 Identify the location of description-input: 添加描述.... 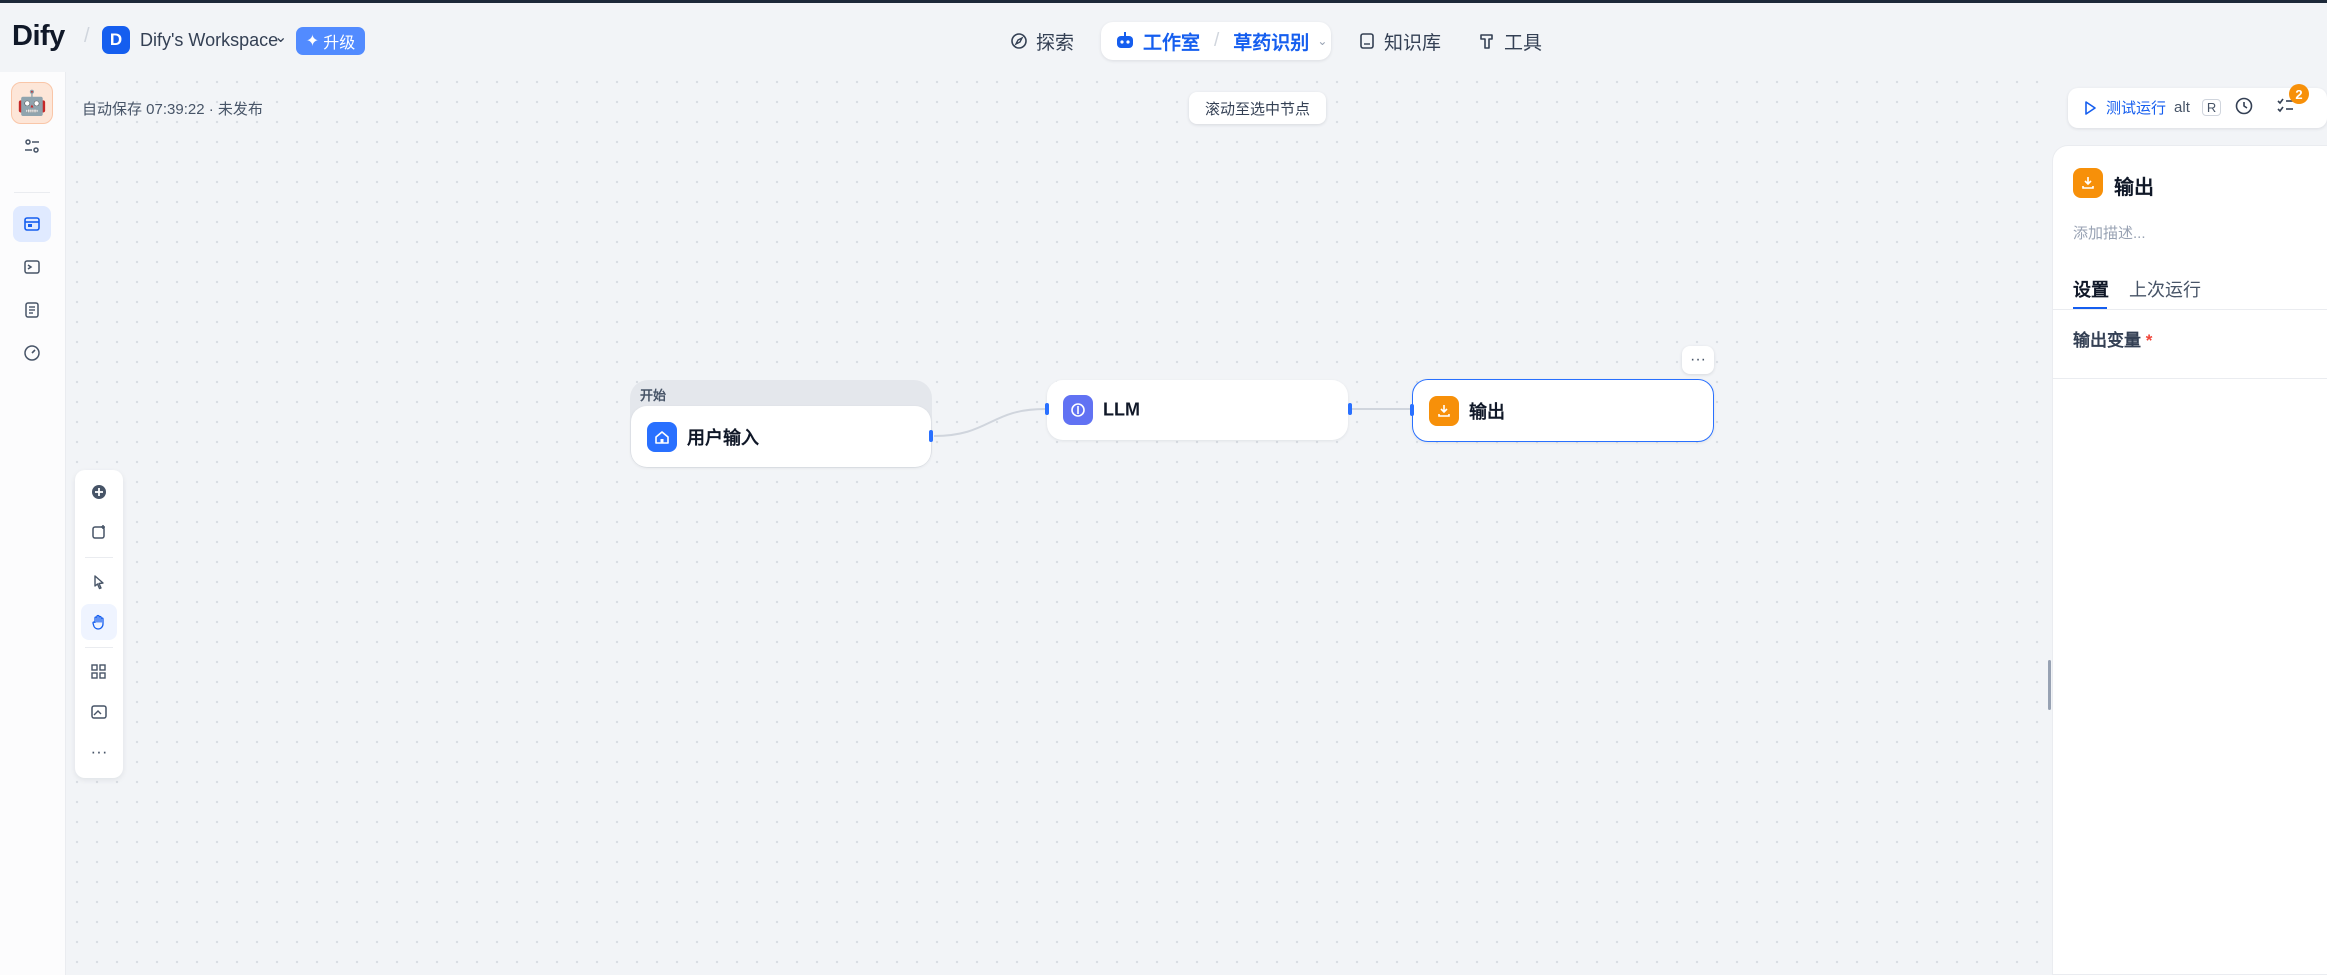
(2109, 232).